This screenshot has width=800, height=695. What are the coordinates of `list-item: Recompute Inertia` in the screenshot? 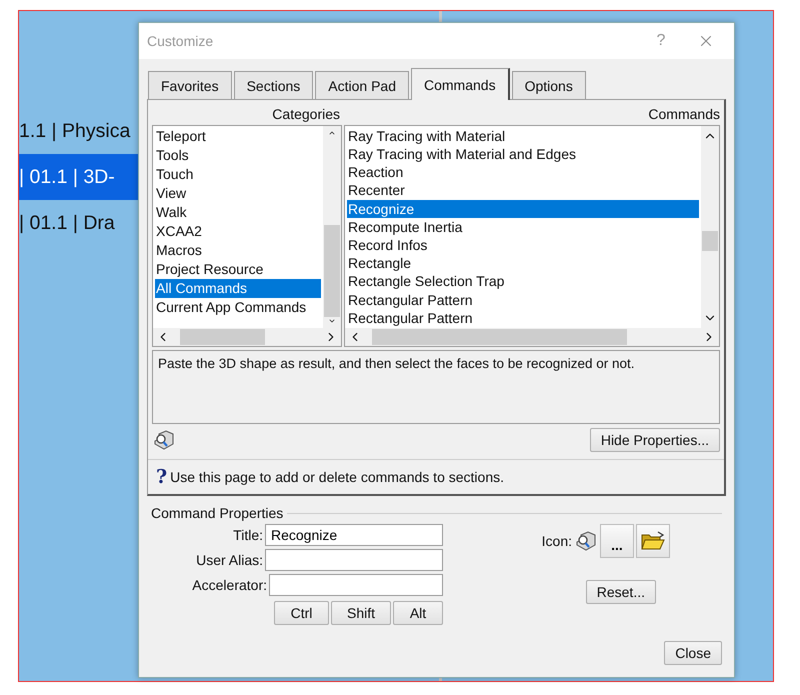 It's located at (523, 227).